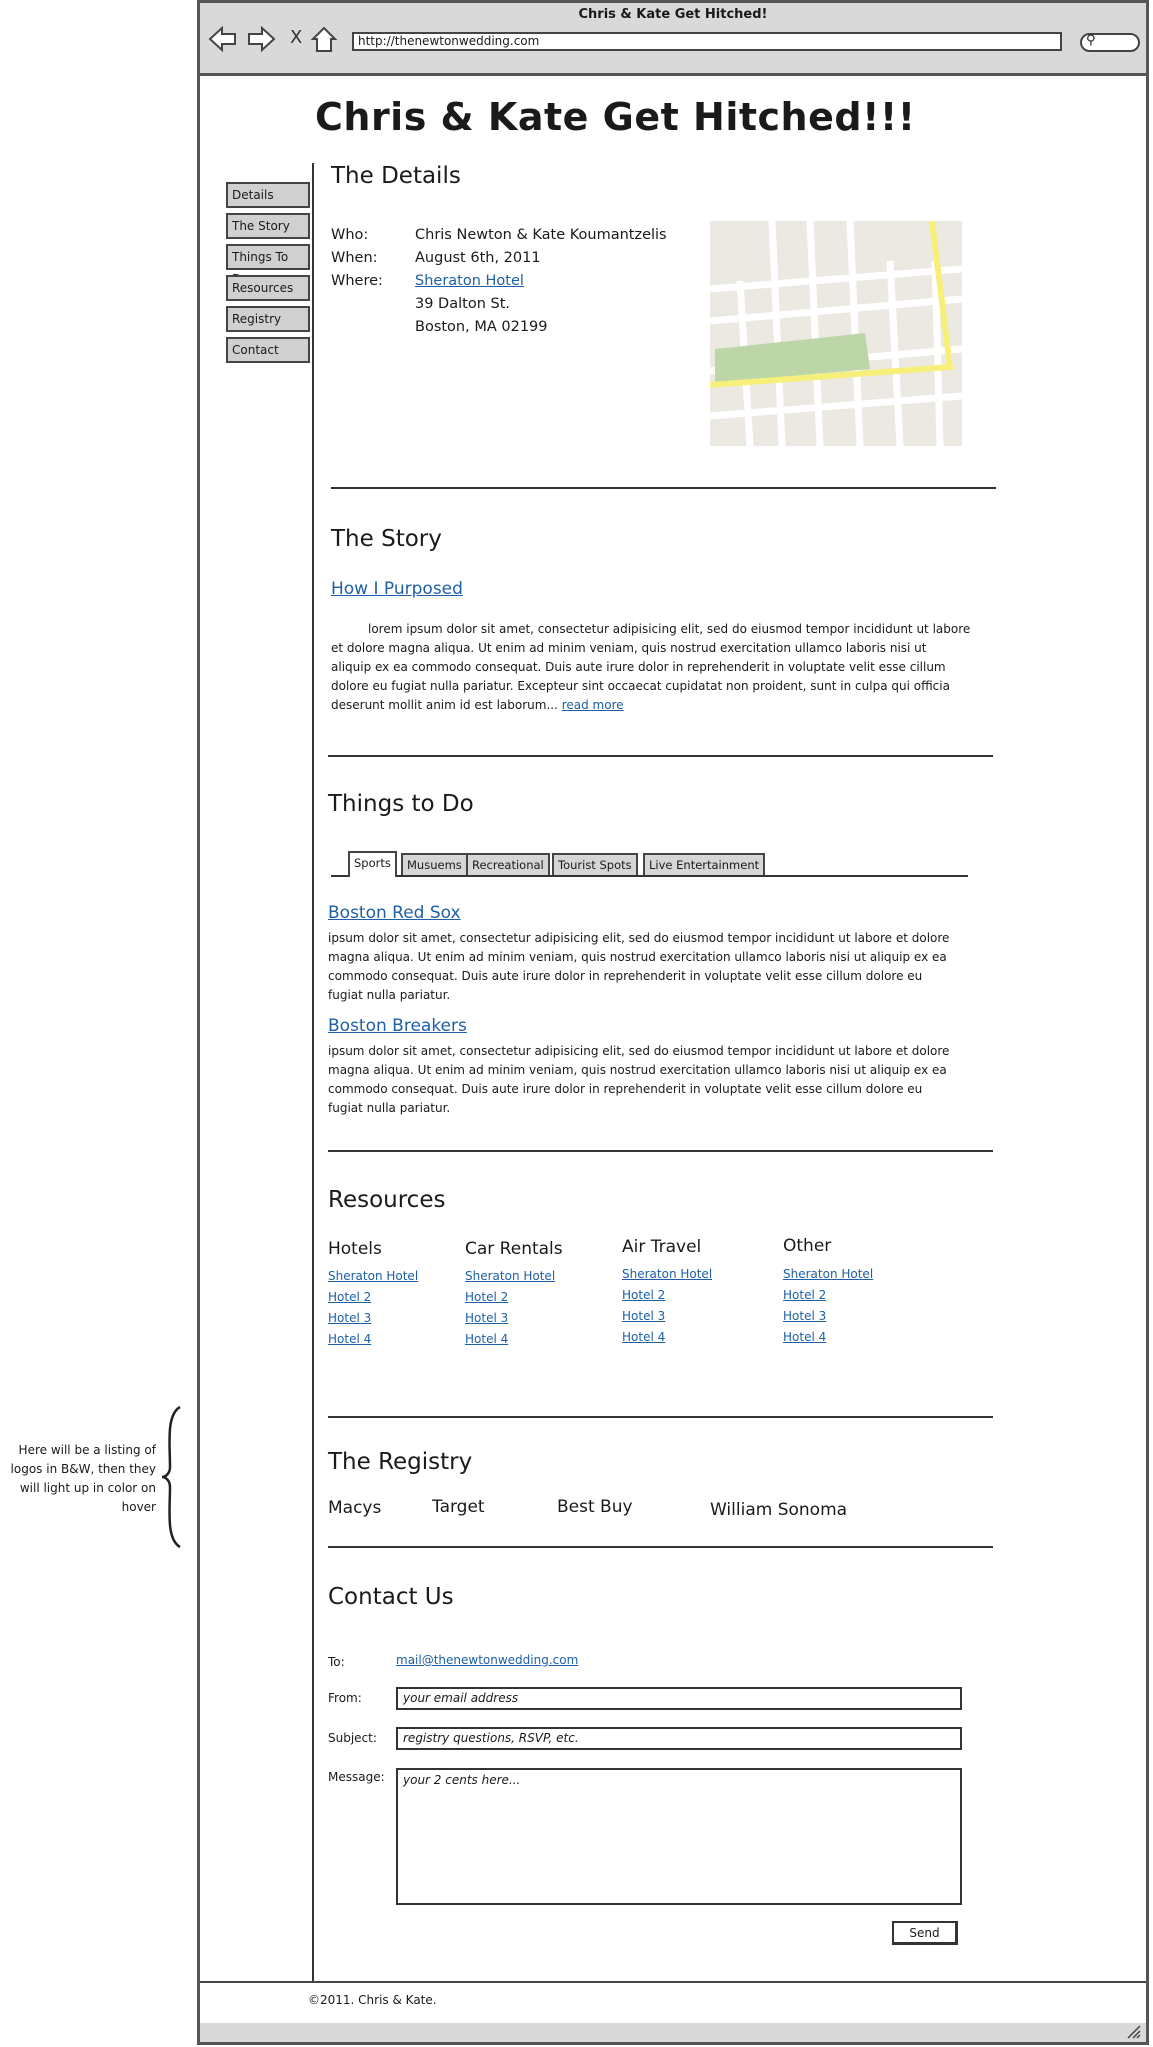 The height and width of the screenshot is (2047, 1153). What do you see at coordinates (356, 1777) in the screenshot?
I see `message-label: Message:` at bounding box center [356, 1777].